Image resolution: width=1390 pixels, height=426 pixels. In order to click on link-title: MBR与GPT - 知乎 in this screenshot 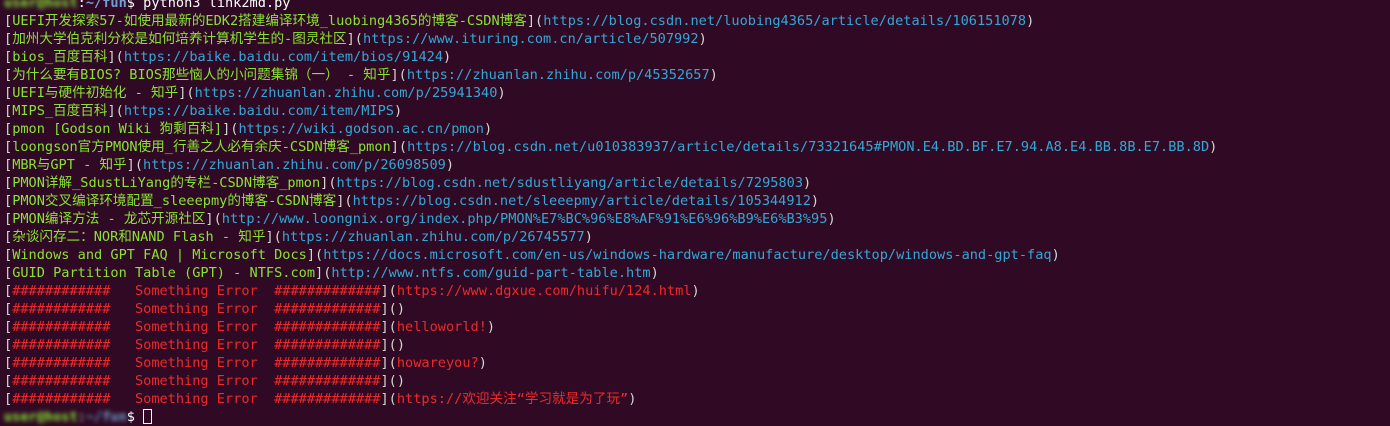, I will do `click(69, 165)`.